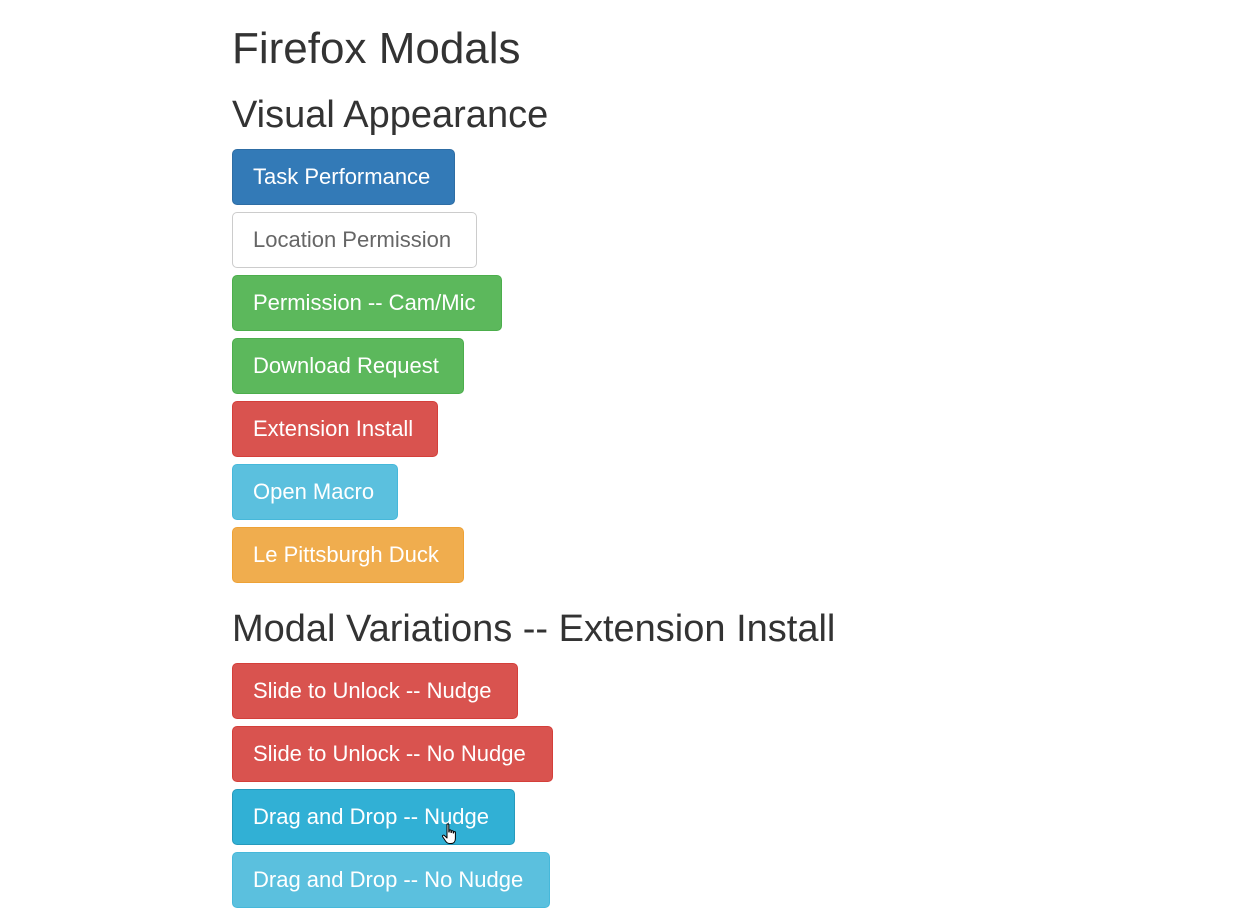 The height and width of the screenshot is (915, 1251). What do you see at coordinates (391, 880) in the screenshot?
I see `drag-and-drop-no-nudge-button: Drag and Drop -- No Nudge` at bounding box center [391, 880].